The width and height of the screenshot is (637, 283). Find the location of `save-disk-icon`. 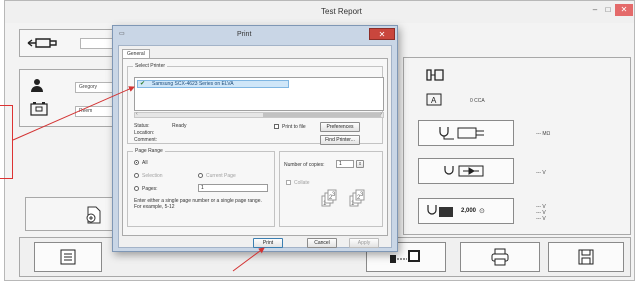

save-disk-icon is located at coordinates (586, 257).